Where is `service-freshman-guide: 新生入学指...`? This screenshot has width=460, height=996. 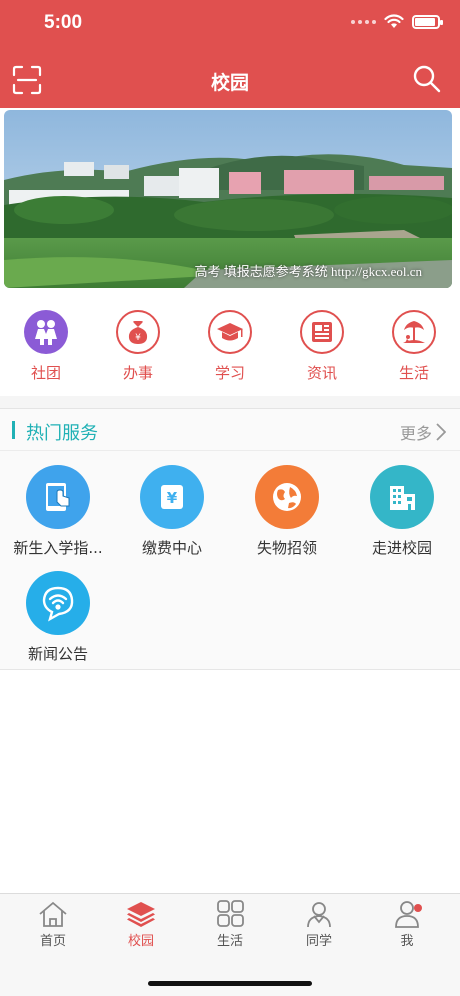 service-freshman-guide: 新生入学指... is located at coordinates (58, 511).